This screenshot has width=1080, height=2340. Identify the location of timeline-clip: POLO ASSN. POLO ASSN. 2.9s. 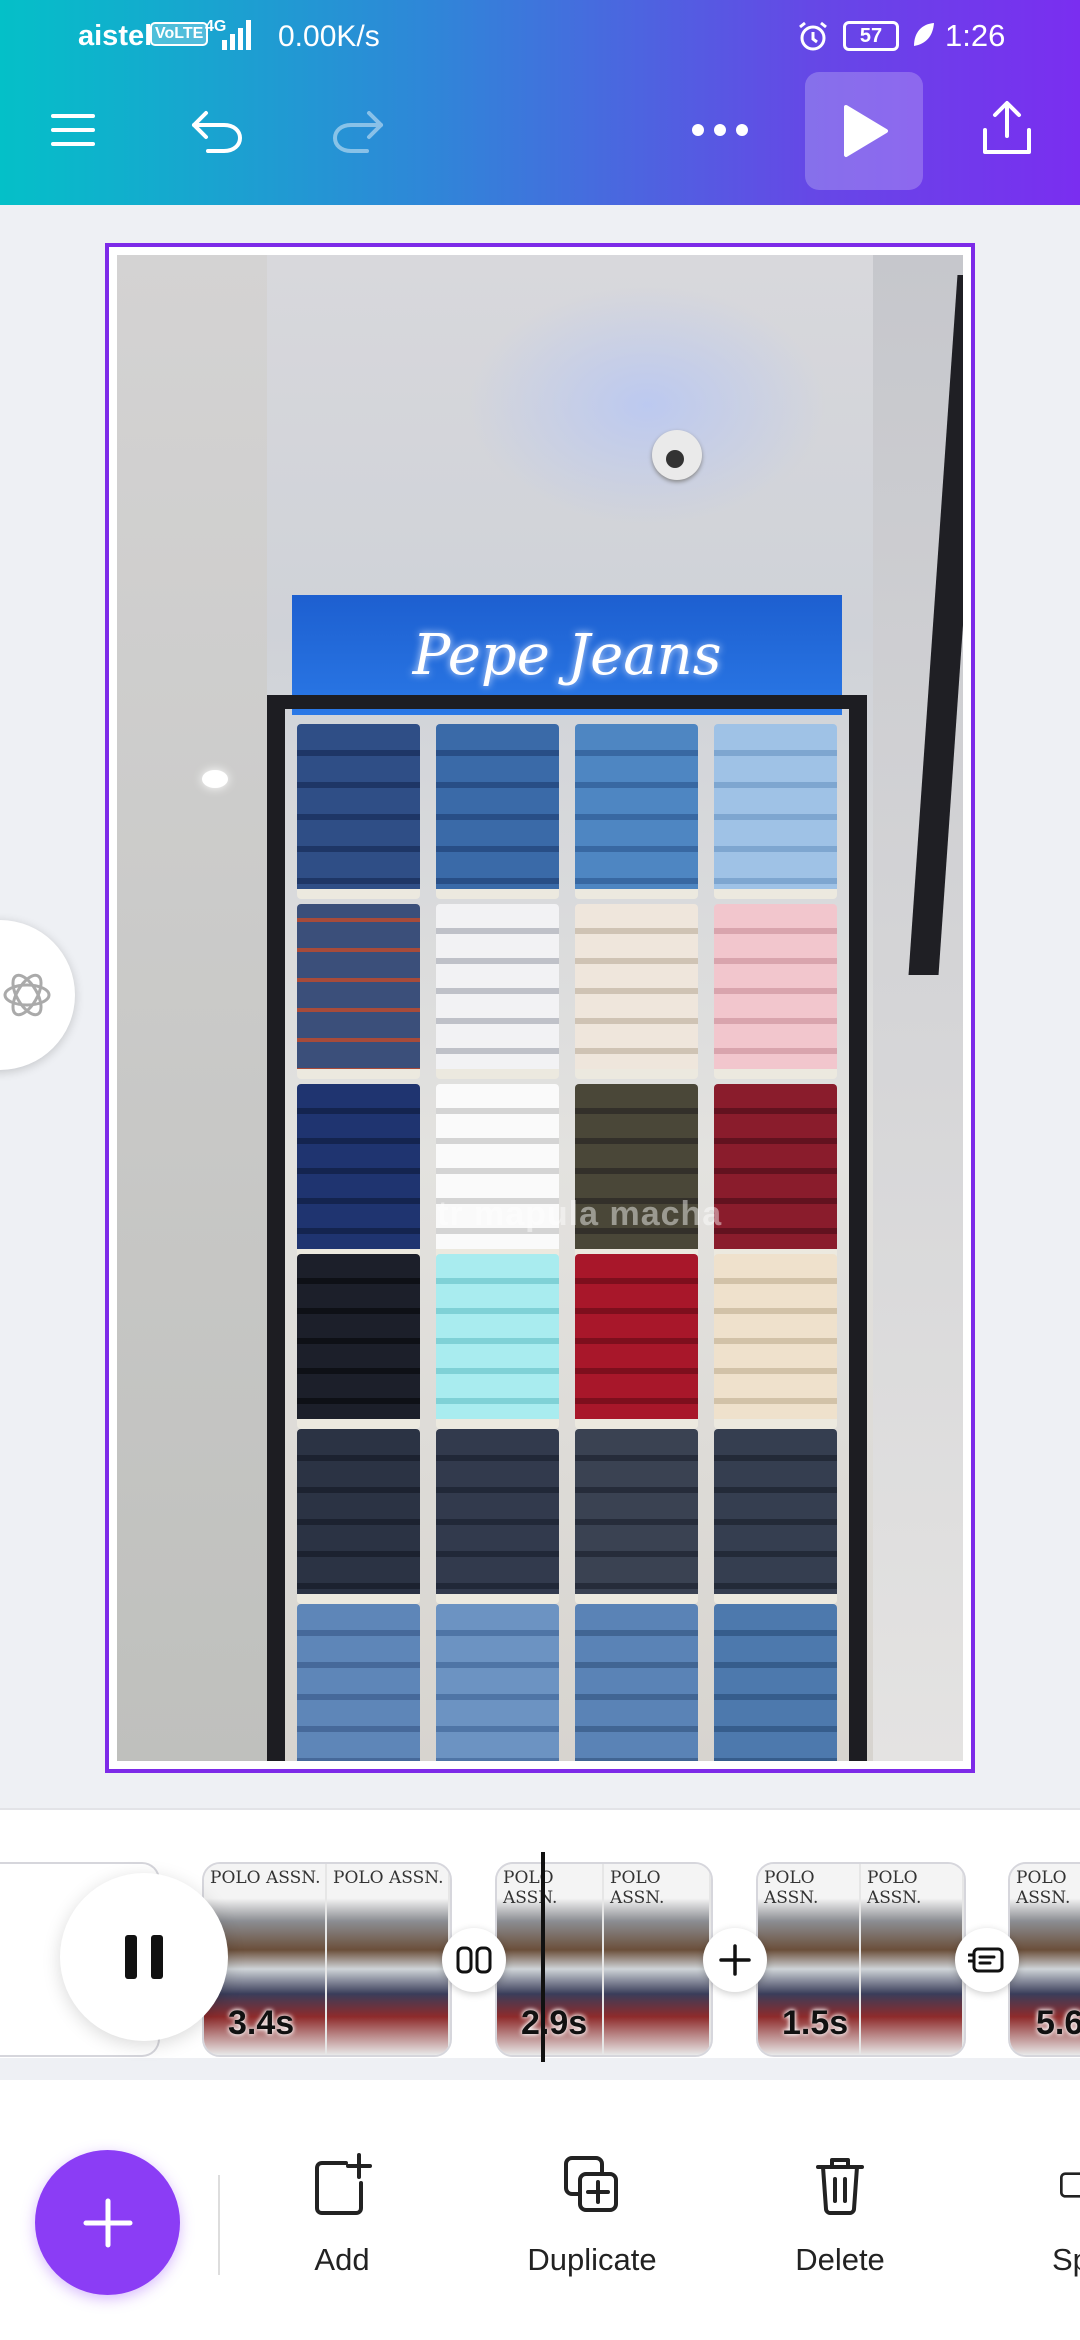
(604, 1959).